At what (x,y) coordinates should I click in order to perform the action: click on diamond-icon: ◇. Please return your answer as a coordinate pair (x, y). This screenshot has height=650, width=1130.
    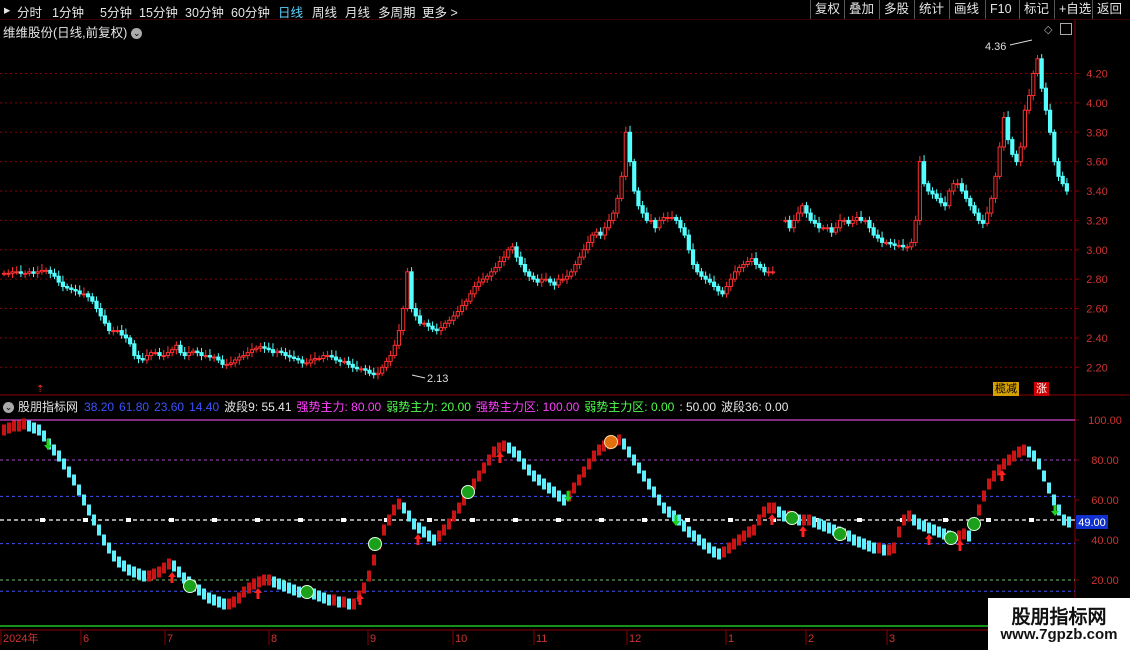
    Looking at the image, I should click on (1048, 29).